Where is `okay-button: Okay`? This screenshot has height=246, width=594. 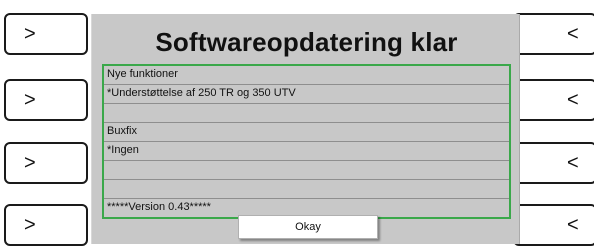 okay-button: Okay is located at coordinates (308, 227).